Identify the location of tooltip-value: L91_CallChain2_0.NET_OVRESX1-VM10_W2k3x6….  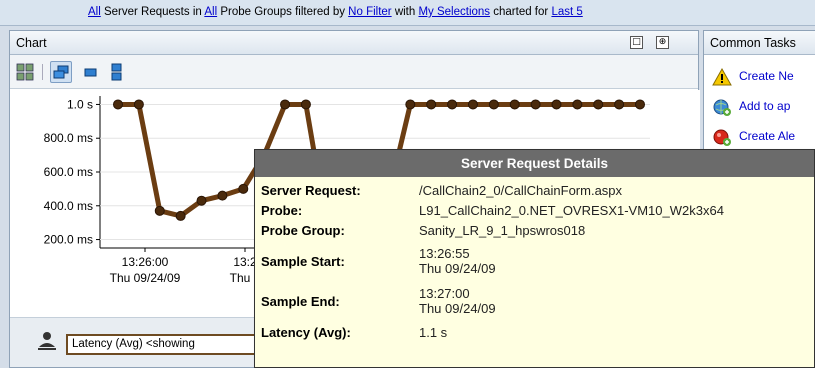
(571, 210).